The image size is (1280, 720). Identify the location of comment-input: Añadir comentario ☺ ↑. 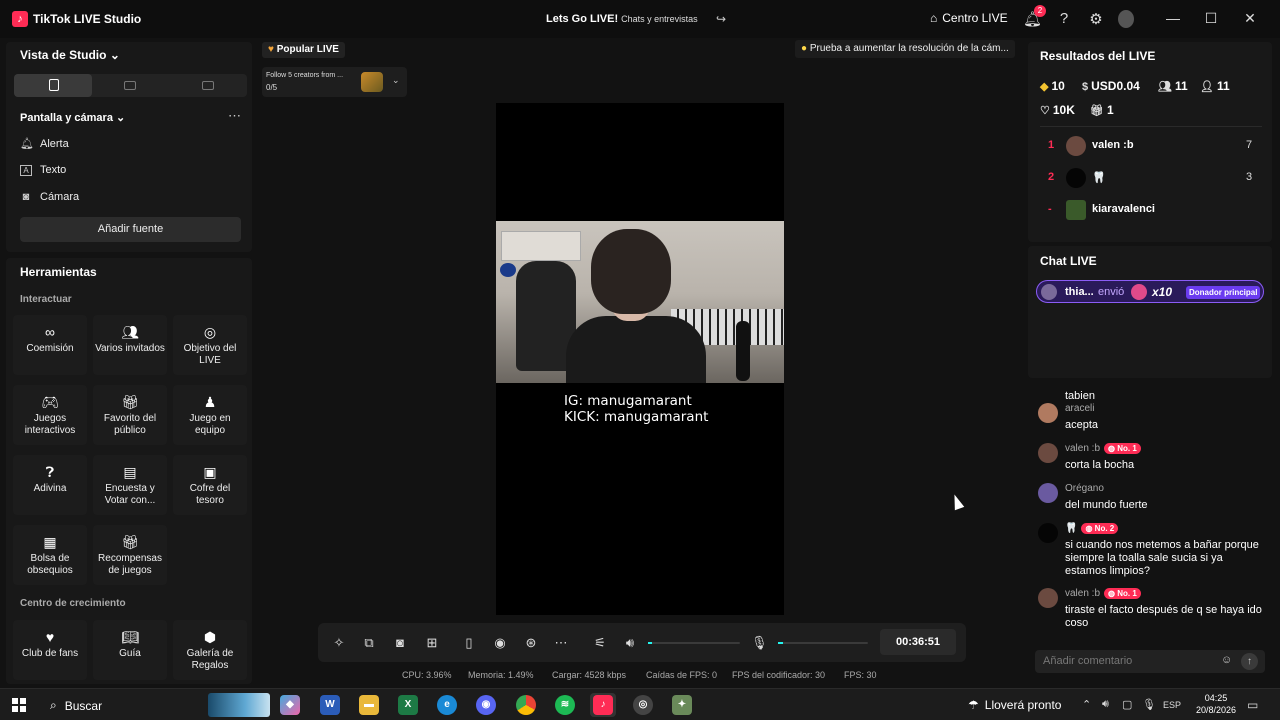
(1150, 661).